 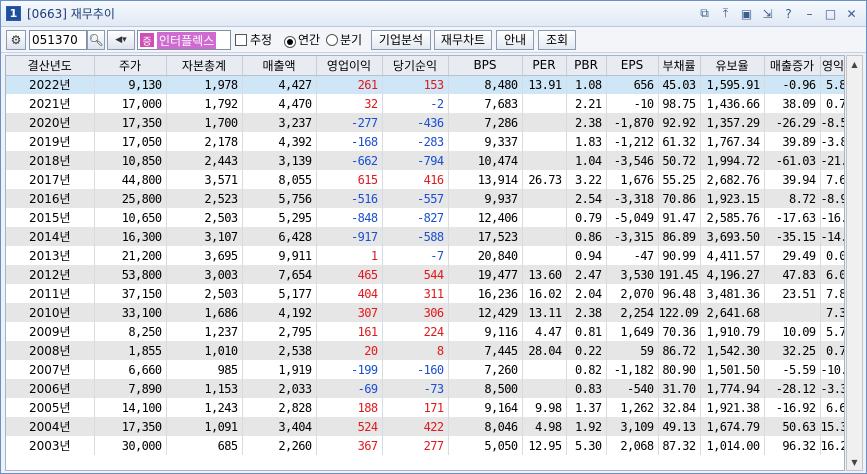 What do you see at coordinates (679, 274) in the screenshot?
I see `table-cell: 191.45` at bounding box center [679, 274].